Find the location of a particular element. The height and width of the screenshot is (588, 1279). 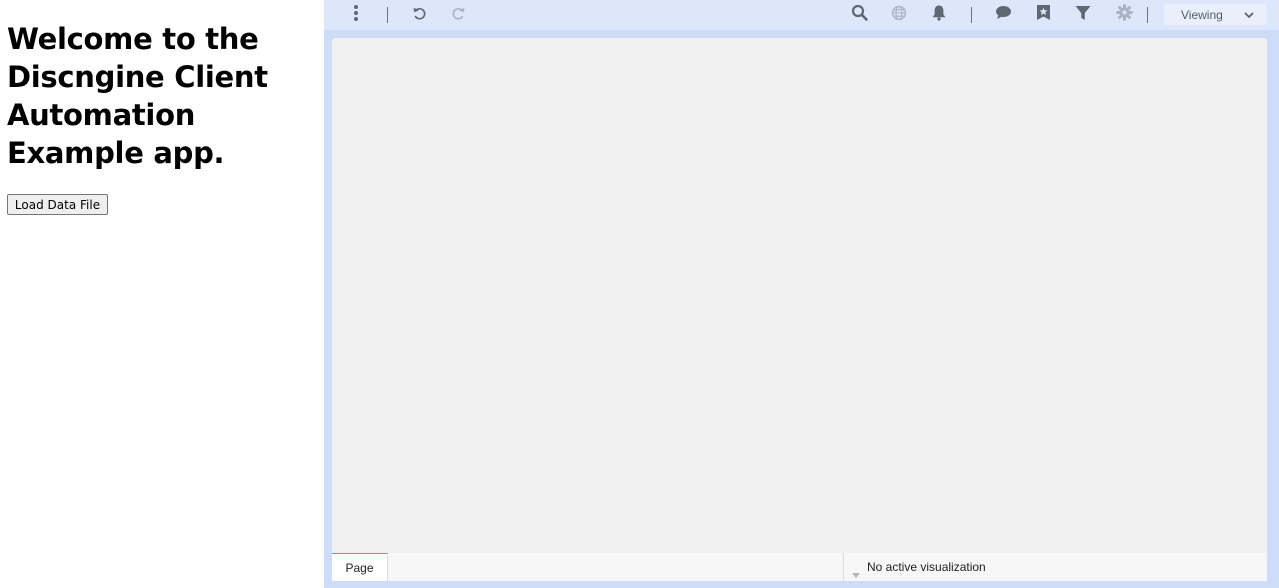

visualization-status-text: No active visualization is located at coordinates (926, 567).